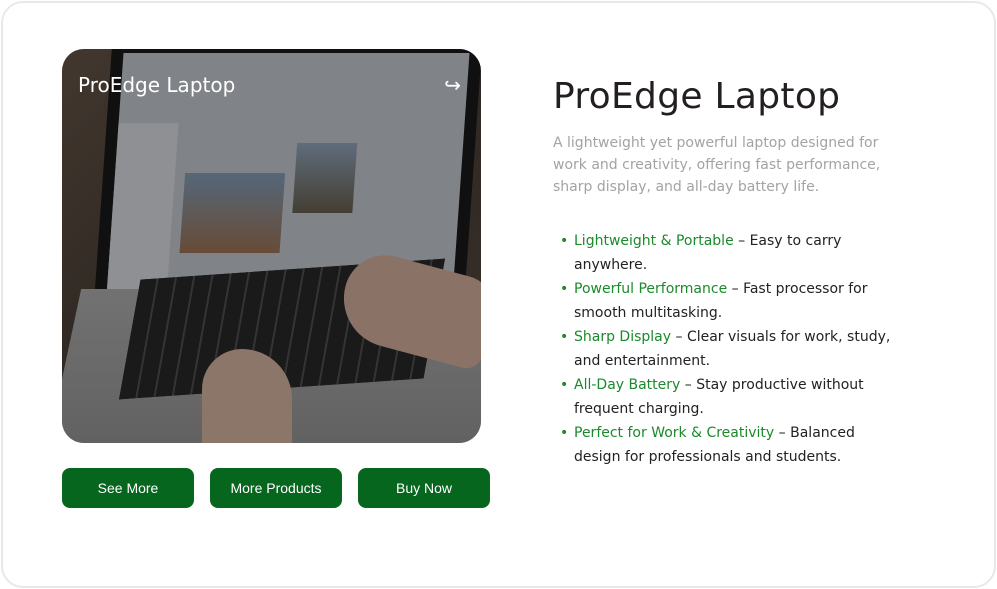  I want to click on feature-name: Sharp Display, so click(623, 337).